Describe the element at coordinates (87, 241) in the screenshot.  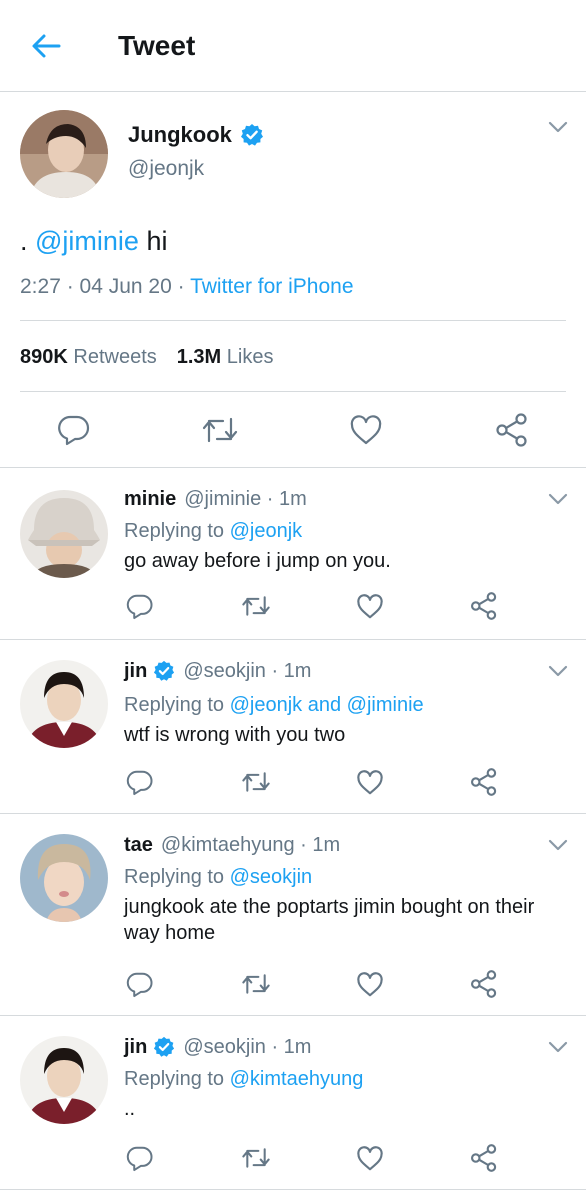
I see `mention-link: @jiminie` at that location.